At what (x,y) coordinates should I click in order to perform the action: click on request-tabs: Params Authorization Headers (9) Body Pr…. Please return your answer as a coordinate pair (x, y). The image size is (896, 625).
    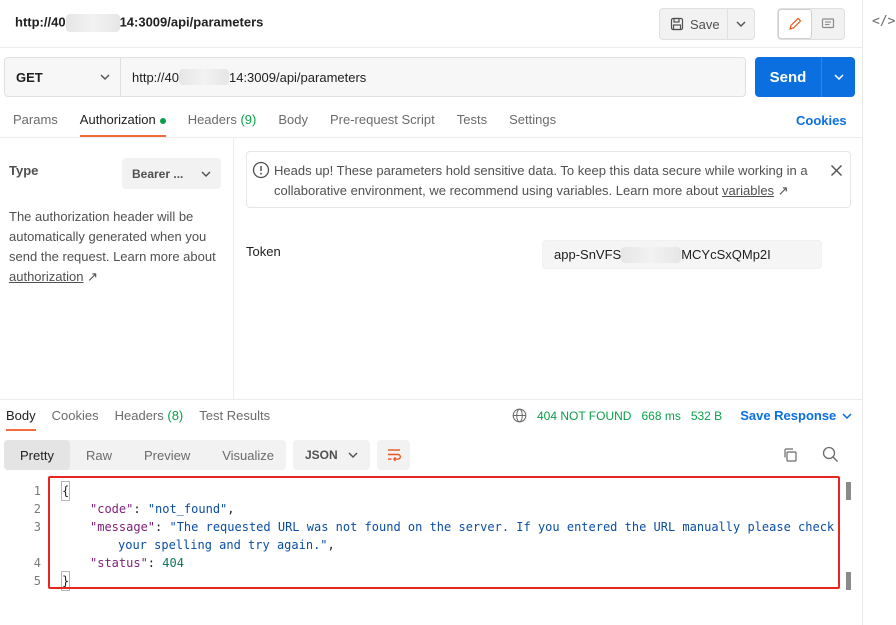
    Looking at the image, I should click on (295, 124).